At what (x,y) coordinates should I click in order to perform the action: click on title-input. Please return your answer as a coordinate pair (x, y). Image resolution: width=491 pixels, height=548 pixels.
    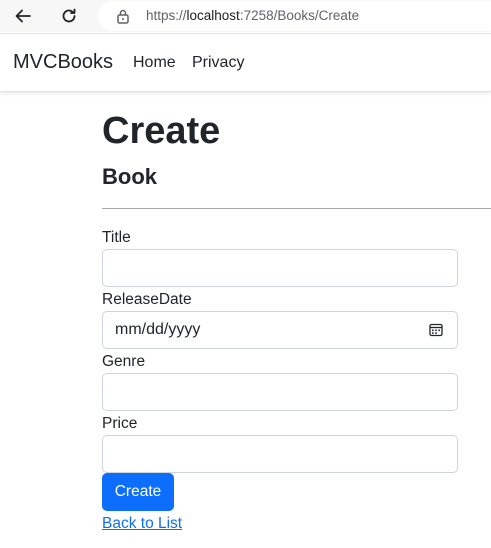
    Looking at the image, I should click on (280, 268).